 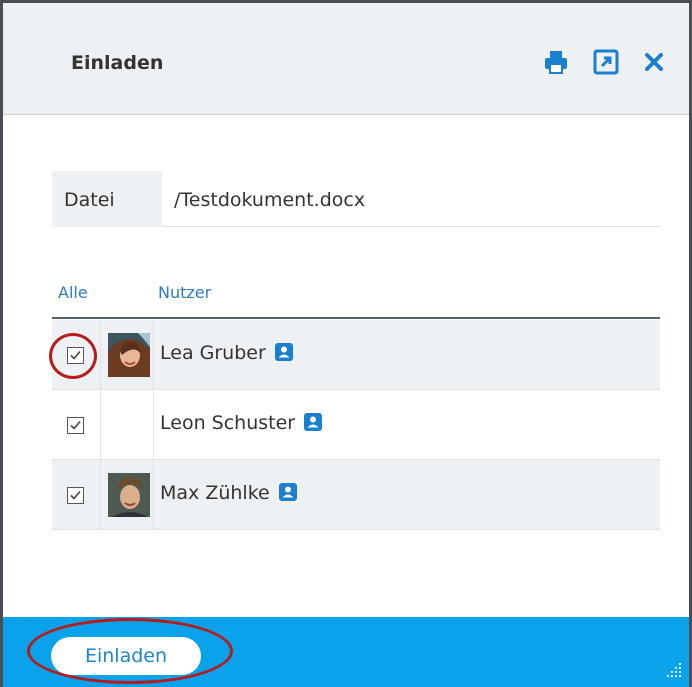 What do you see at coordinates (556, 62) in the screenshot?
I see `print-icon` at bounding box center [556, 62].